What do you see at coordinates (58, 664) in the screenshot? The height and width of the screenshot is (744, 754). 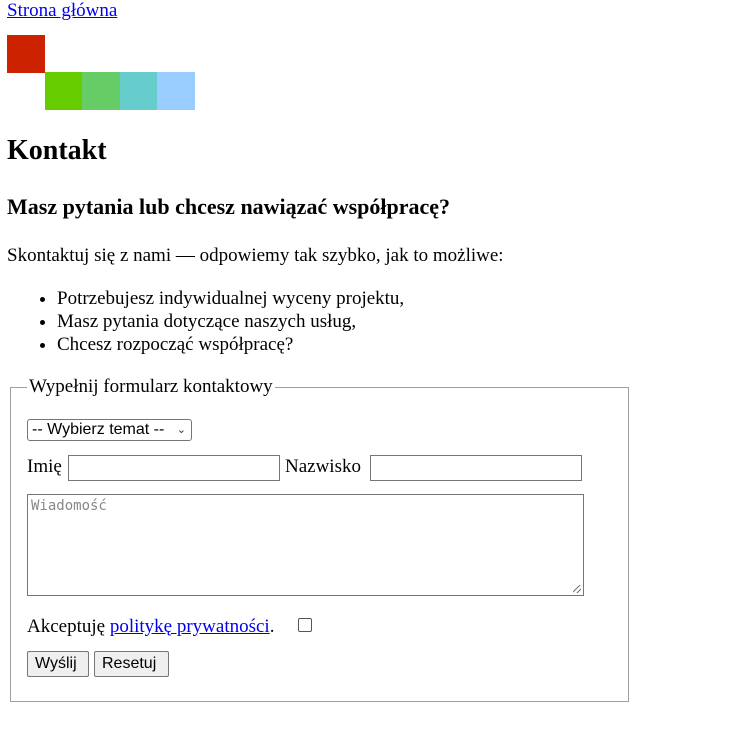 I see `send-button: Wyślij` at bounding box center [58, 664].